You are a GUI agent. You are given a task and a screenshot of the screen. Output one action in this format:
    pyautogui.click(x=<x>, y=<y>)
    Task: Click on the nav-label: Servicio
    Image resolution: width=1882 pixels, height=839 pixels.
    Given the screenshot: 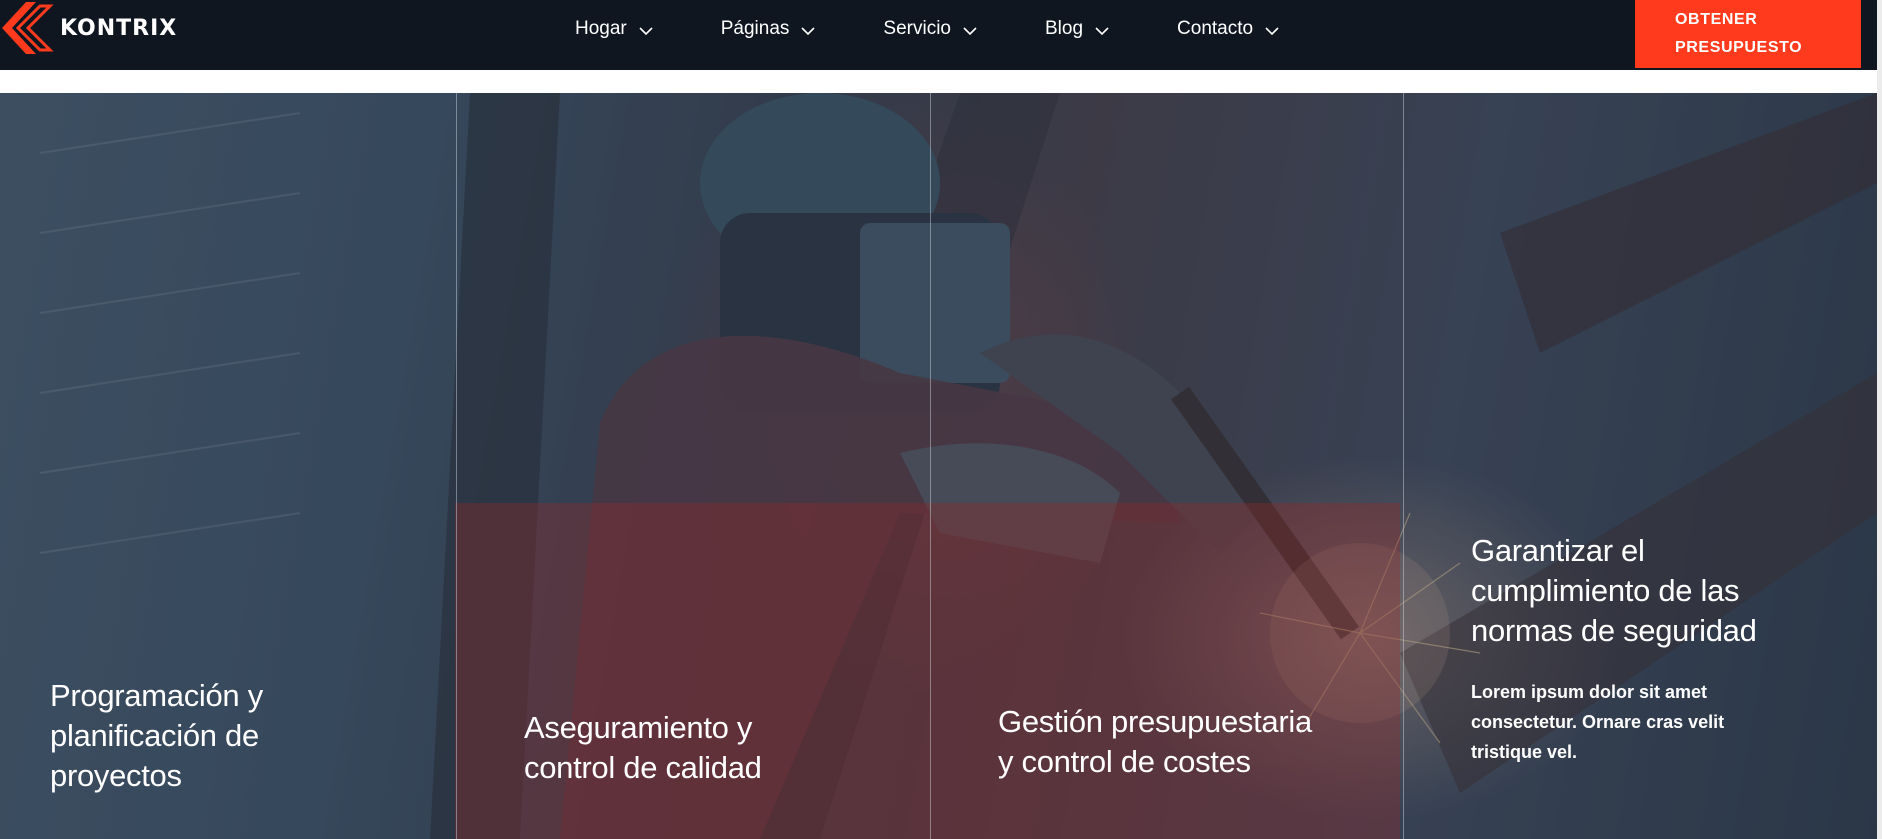 What is the action you would take?
    pyautogui.click(x=917, y=28)
    